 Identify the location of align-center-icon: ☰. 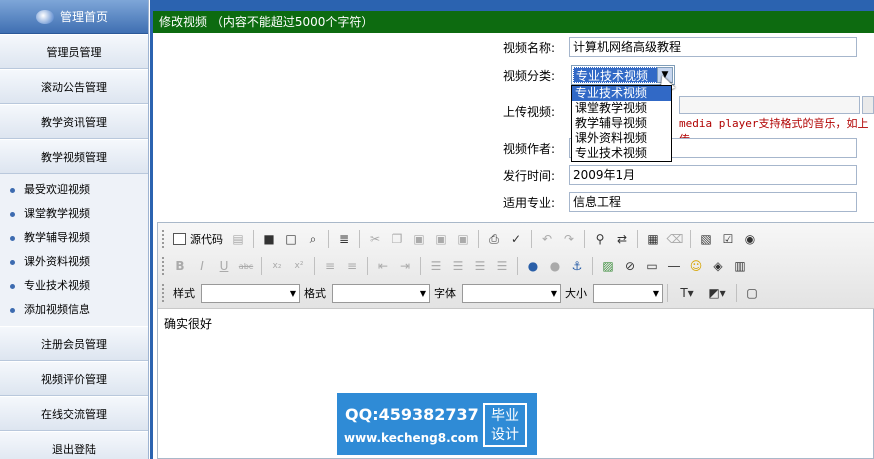
(458, 266).